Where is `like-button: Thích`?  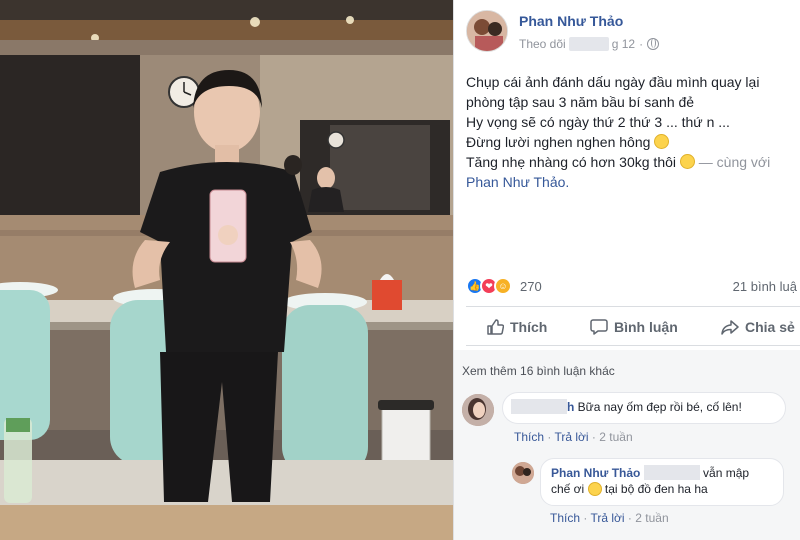 like-button: Thích is located at coordinates (516, 327).